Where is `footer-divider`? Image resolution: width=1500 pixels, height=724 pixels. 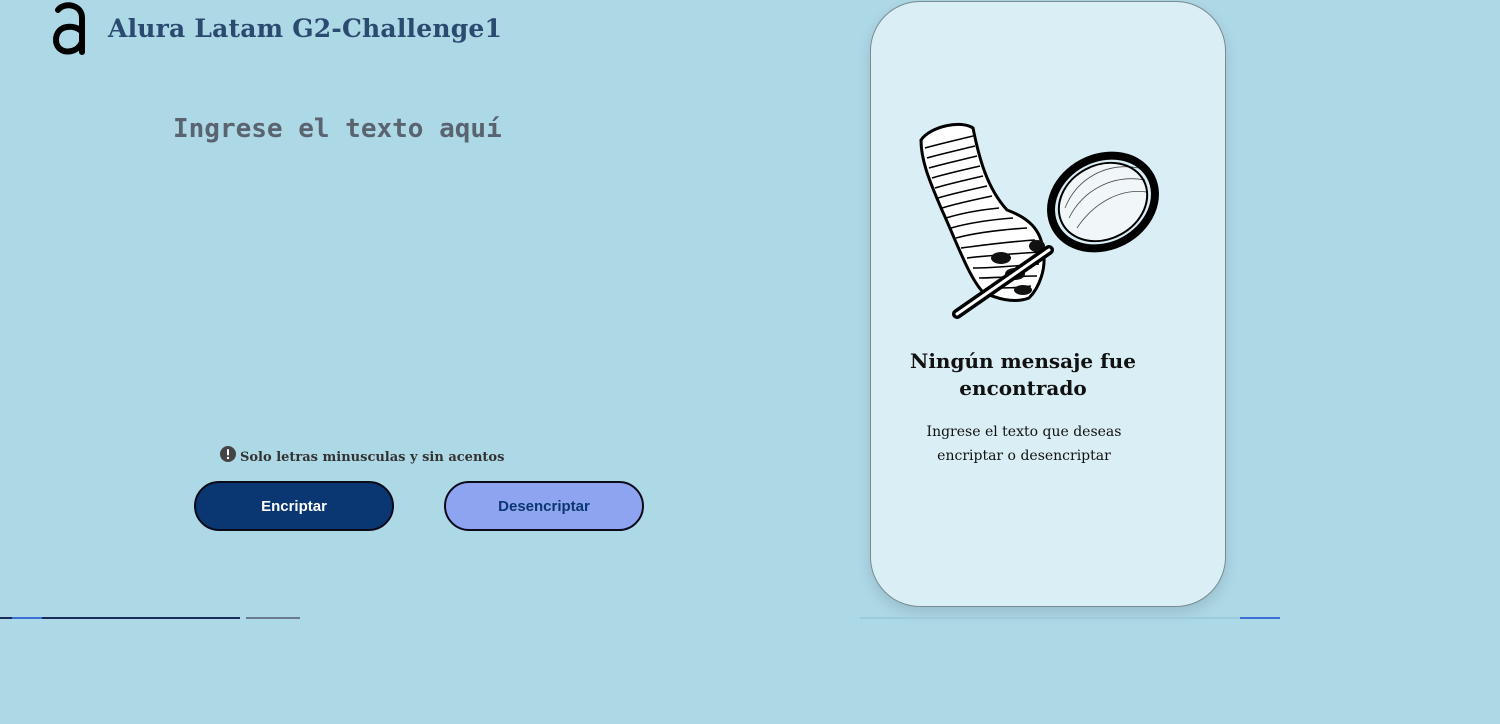
footer-divider is located at coordinates (640, 618).